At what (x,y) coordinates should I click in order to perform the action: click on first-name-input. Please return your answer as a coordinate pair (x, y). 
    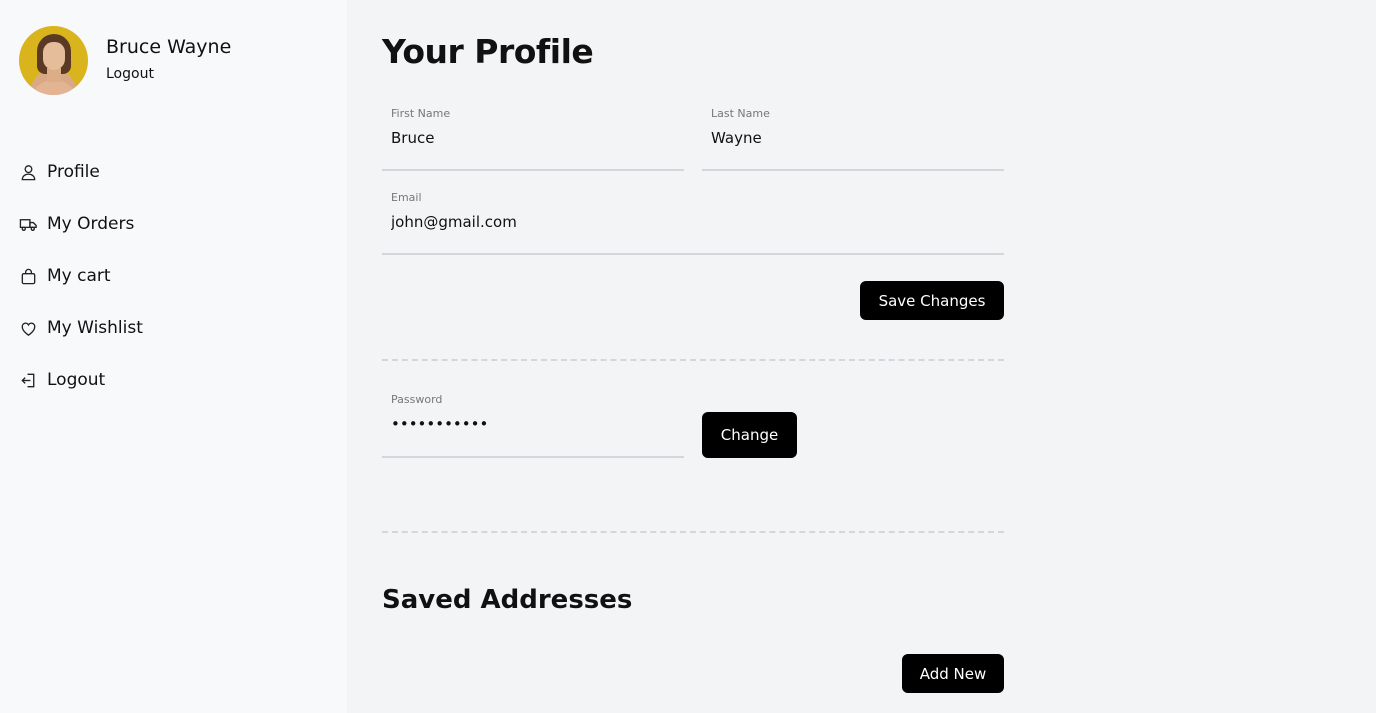
    Looking at the image, I should click on (533, 138).